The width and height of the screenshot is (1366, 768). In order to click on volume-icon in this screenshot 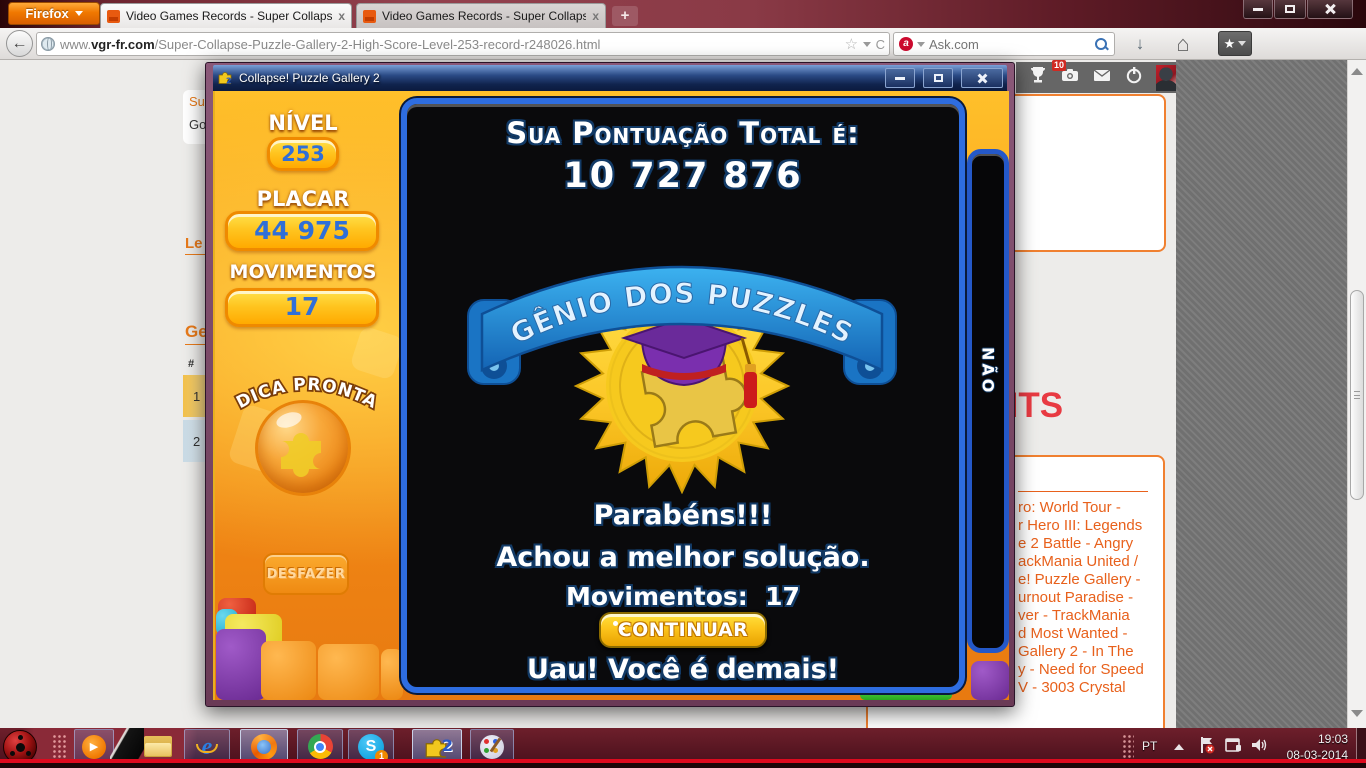, I will do `click(1259, 745)`.